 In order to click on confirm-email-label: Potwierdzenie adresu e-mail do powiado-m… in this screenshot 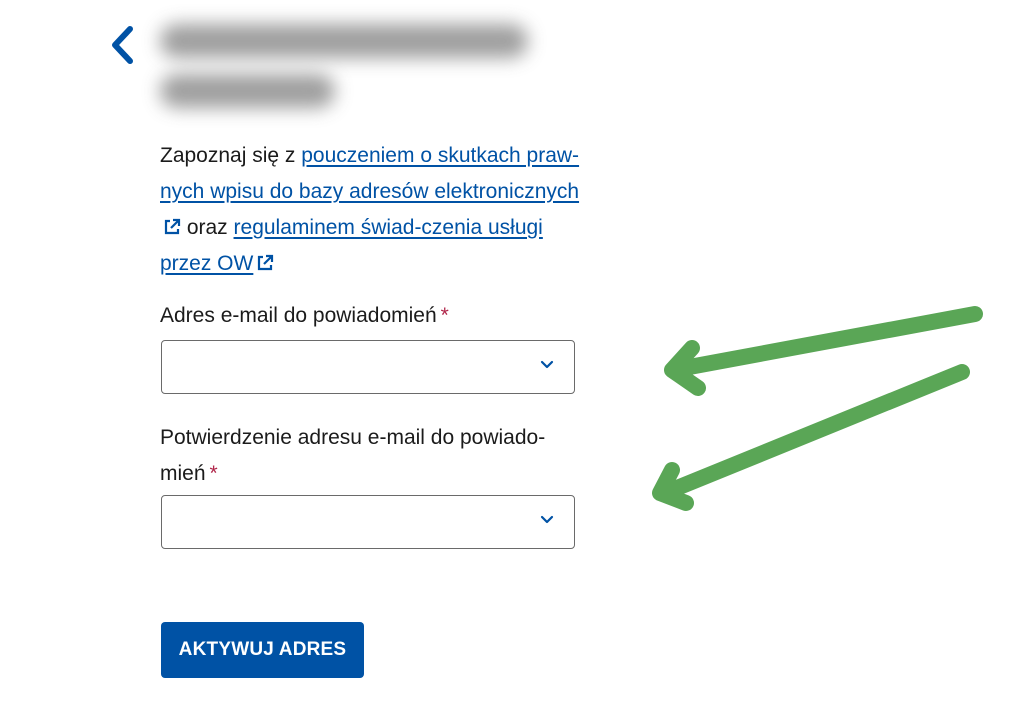, I will do `click(360, 456)`.